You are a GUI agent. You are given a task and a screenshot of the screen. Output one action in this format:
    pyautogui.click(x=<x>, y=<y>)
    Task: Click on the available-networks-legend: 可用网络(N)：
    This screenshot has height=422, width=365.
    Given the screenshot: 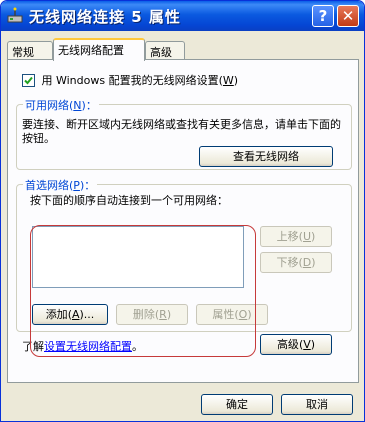 What is the action you would take?
    pyautogui.click(x=61, y=105)
    